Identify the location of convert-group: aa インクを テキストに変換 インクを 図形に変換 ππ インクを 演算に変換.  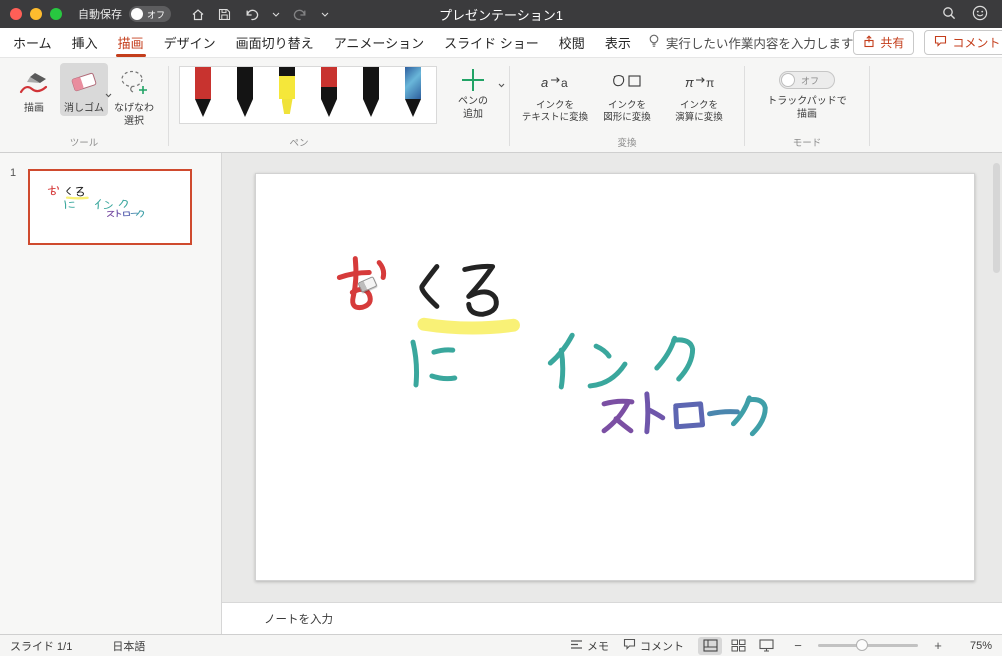
(627, 105).